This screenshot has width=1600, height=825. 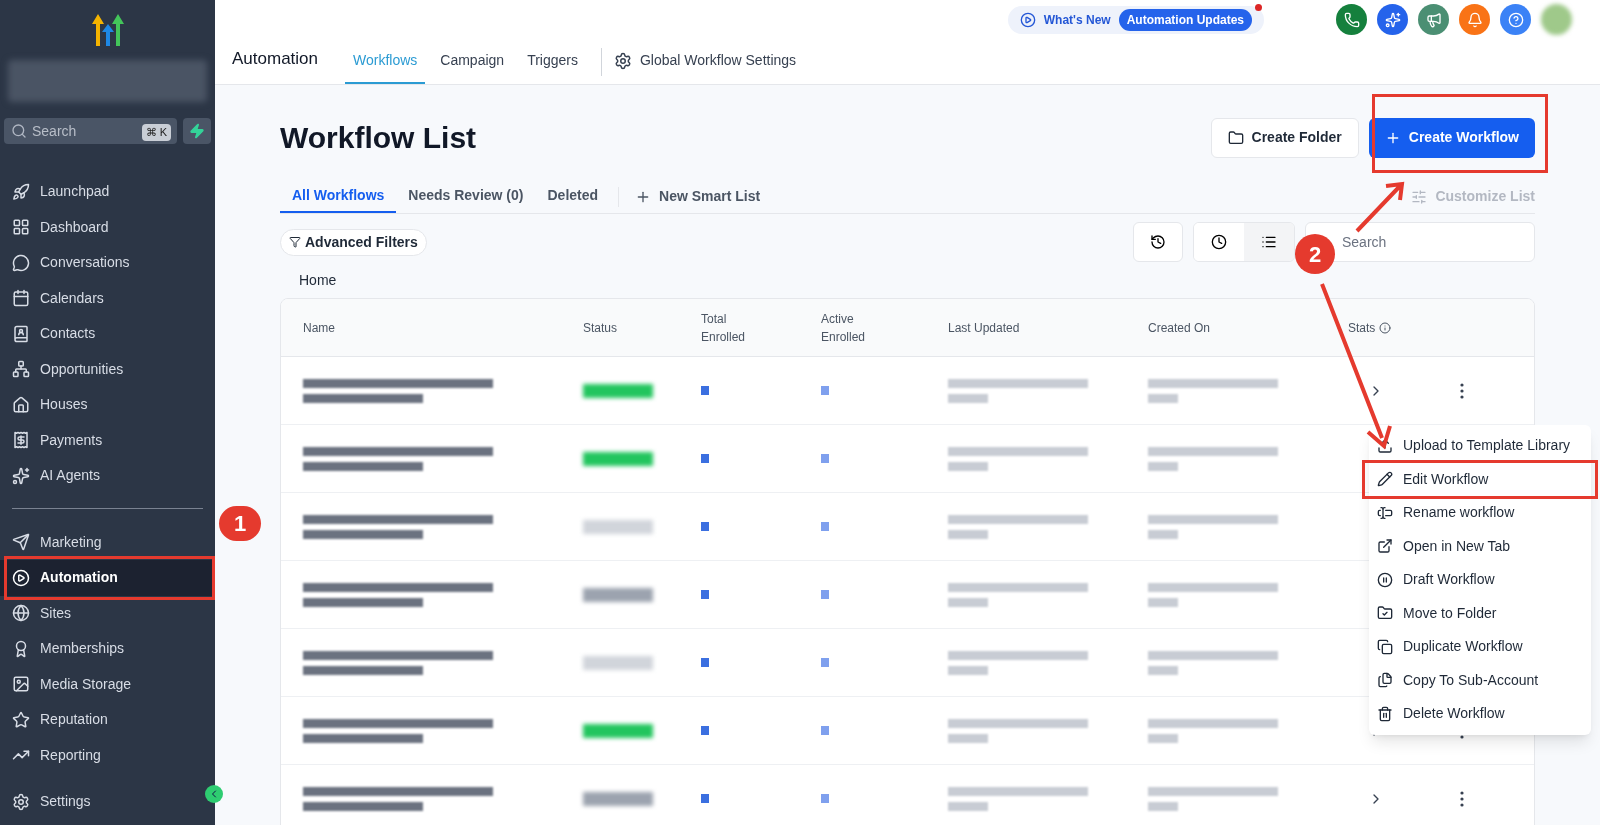 I want to click on megaphone-icon, so click(x=1433, y=19).